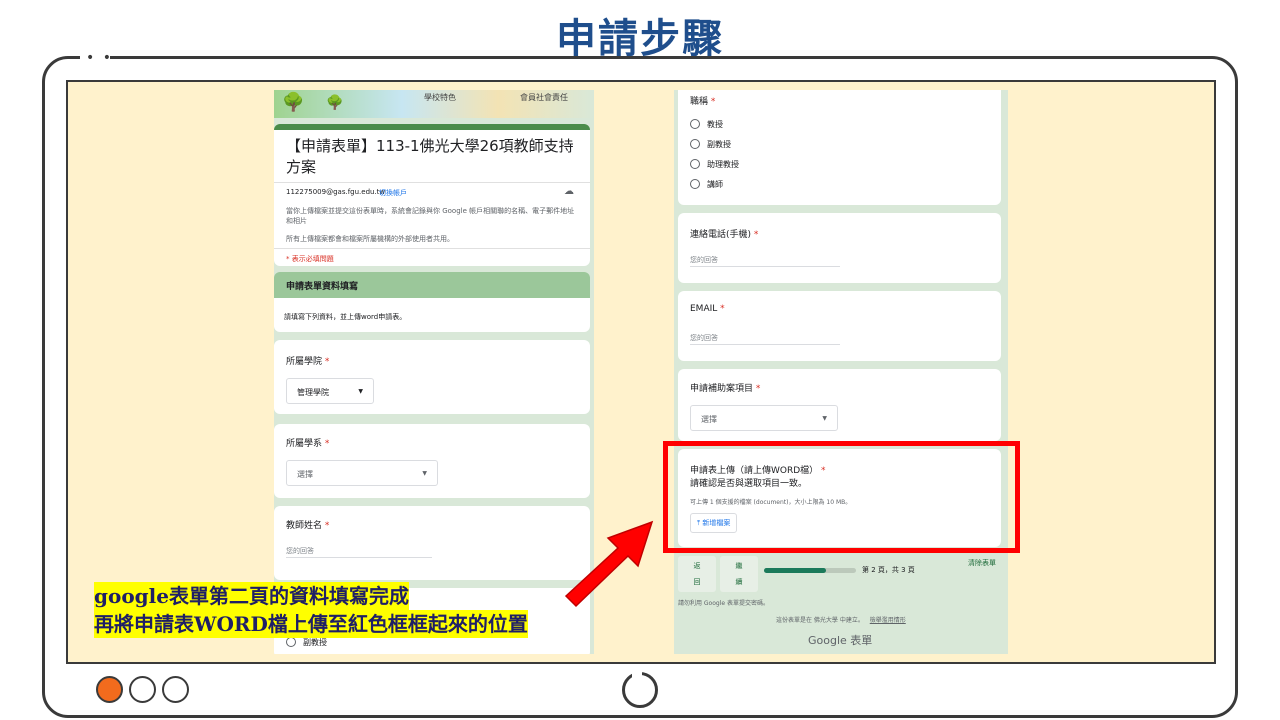 Image resolution: width=1280 pixels, height=720 pixels. Describe the element at coordinates (362, 473) in the screenshot. I see `department-dropdown: 選擇 ▼` at that location.